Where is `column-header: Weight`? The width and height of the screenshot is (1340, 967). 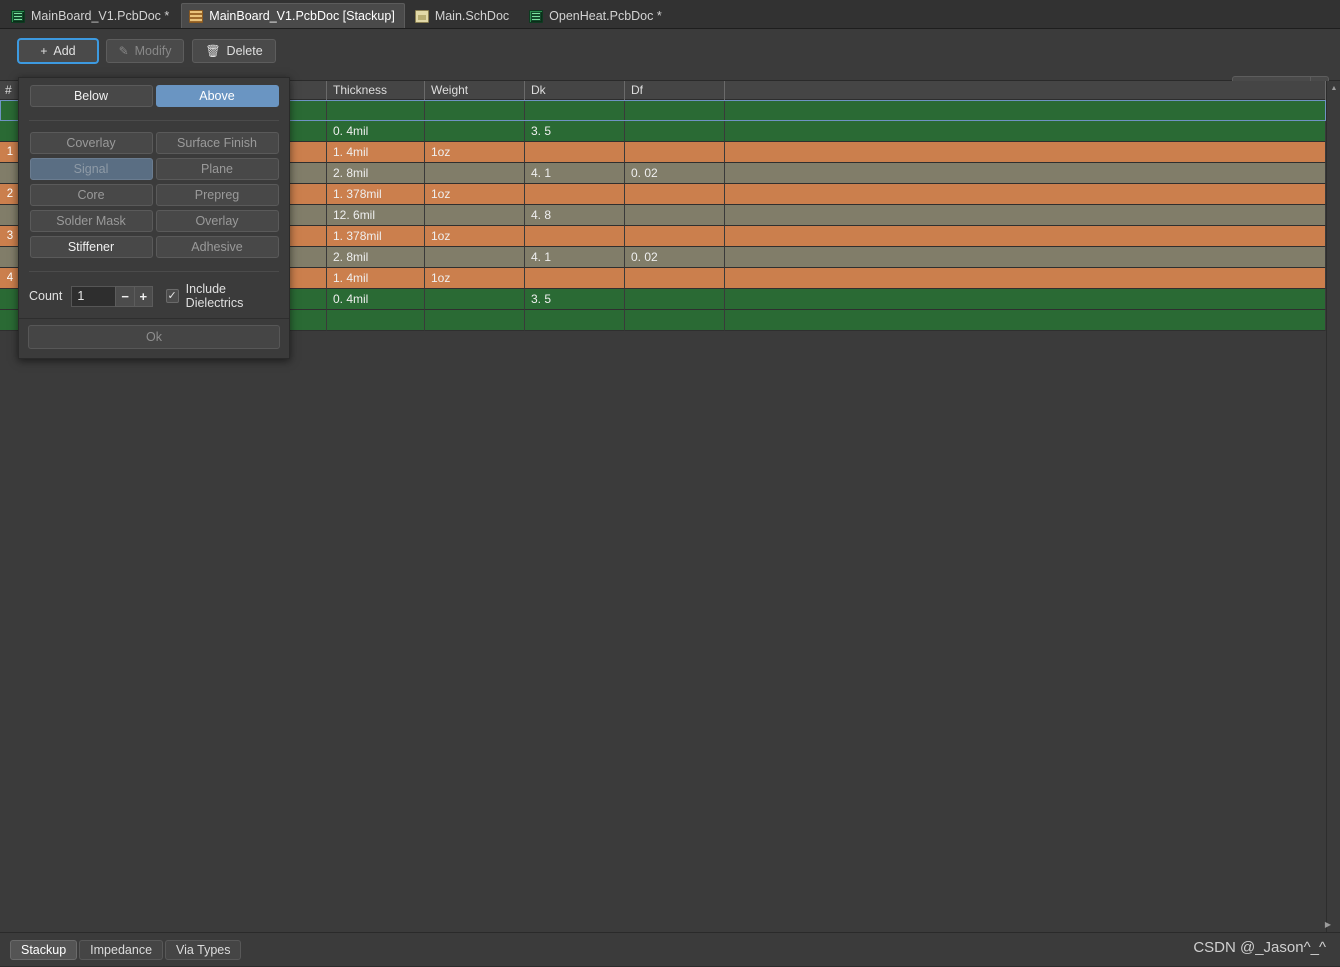
column-header: Weight is located at coordinates (475, 90).